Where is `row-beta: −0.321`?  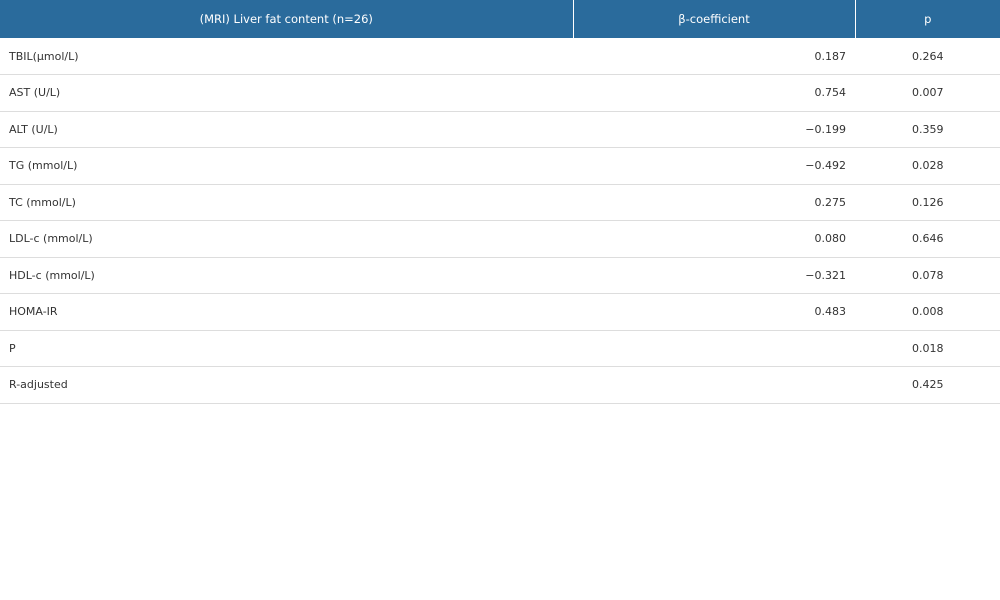
row-beta: −0.321 is located at coordinates (825, 275).